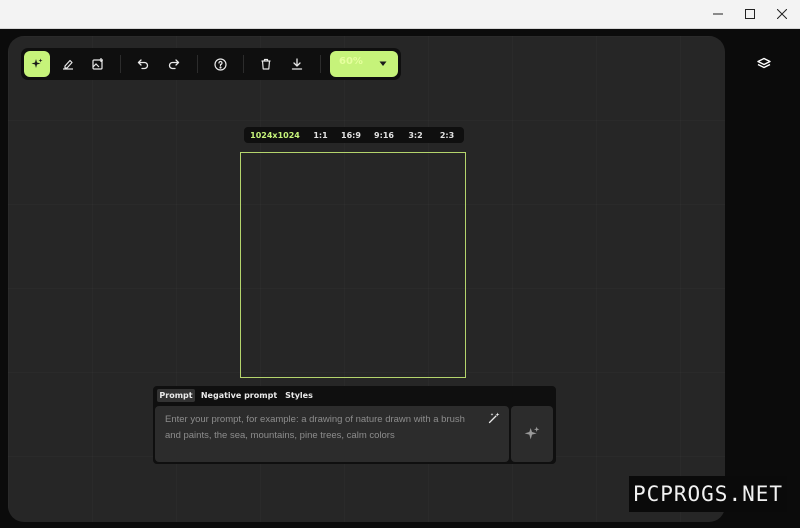  I want to click on tab-prompt: Prompt, so click(176, 395).